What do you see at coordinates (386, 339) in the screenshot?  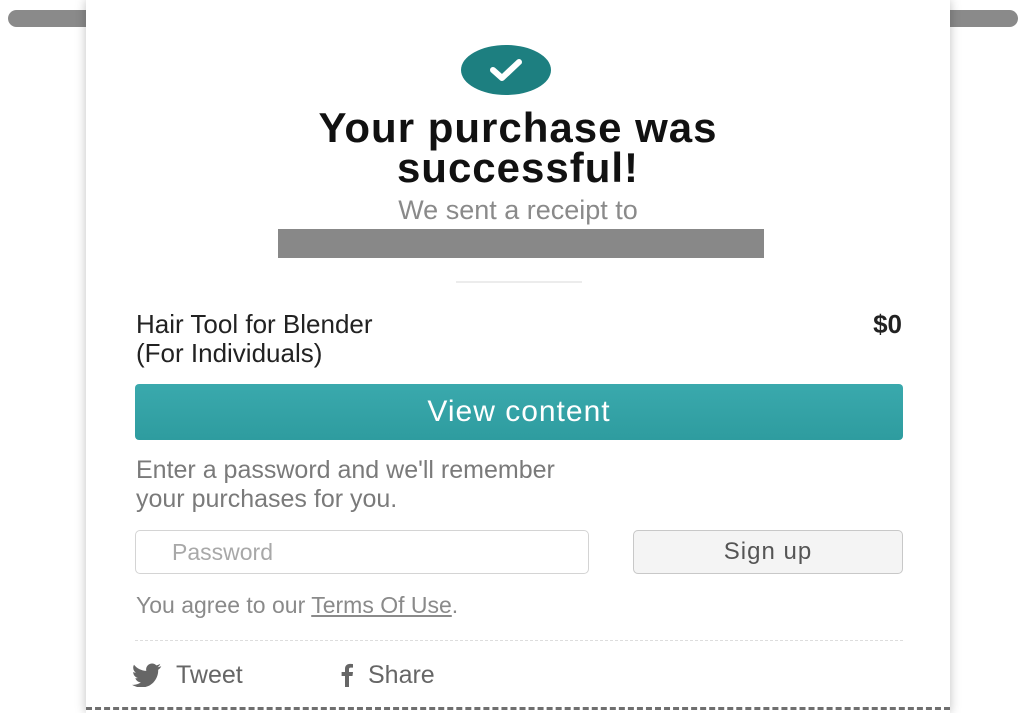 I see `product-name: Hair Tool for Blender (For Individuals)` at bounding box center [386, 339].